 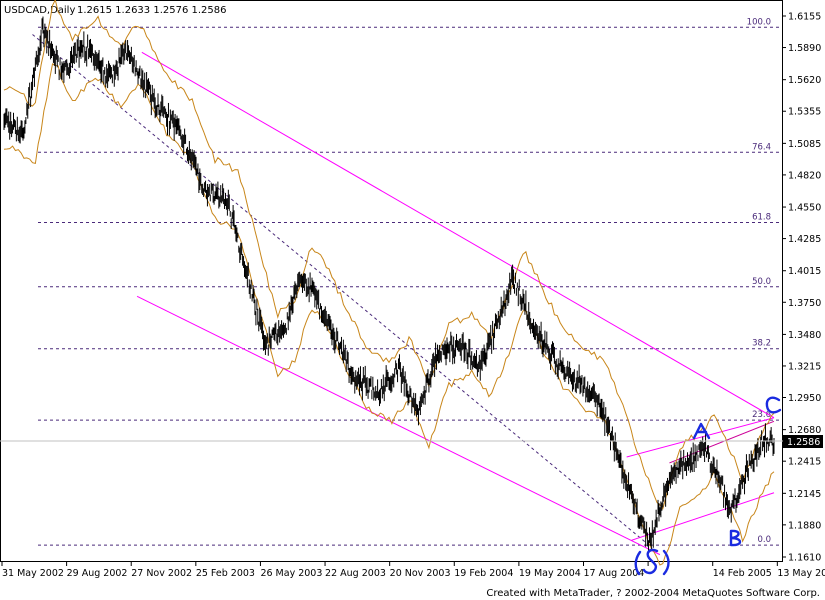 I want to click on x-tick-label: 25 Feb 2003, so click(x=225, y=573).